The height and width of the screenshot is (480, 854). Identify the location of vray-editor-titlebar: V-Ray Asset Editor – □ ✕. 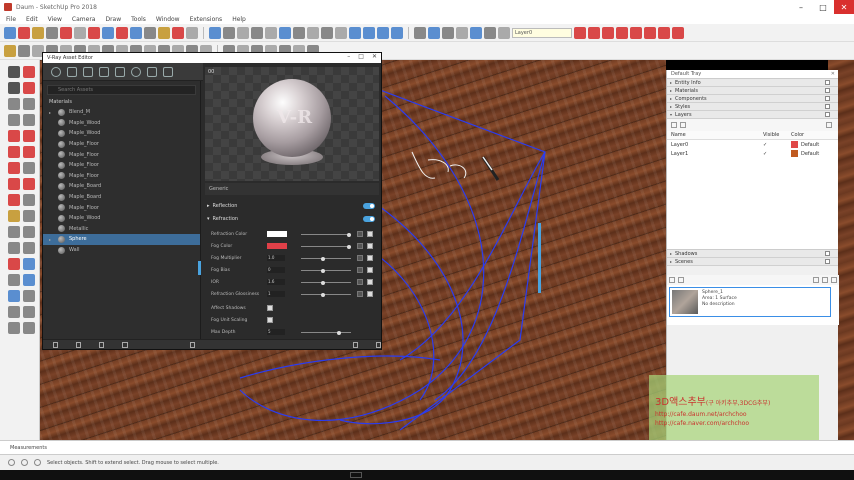
(212, 58).